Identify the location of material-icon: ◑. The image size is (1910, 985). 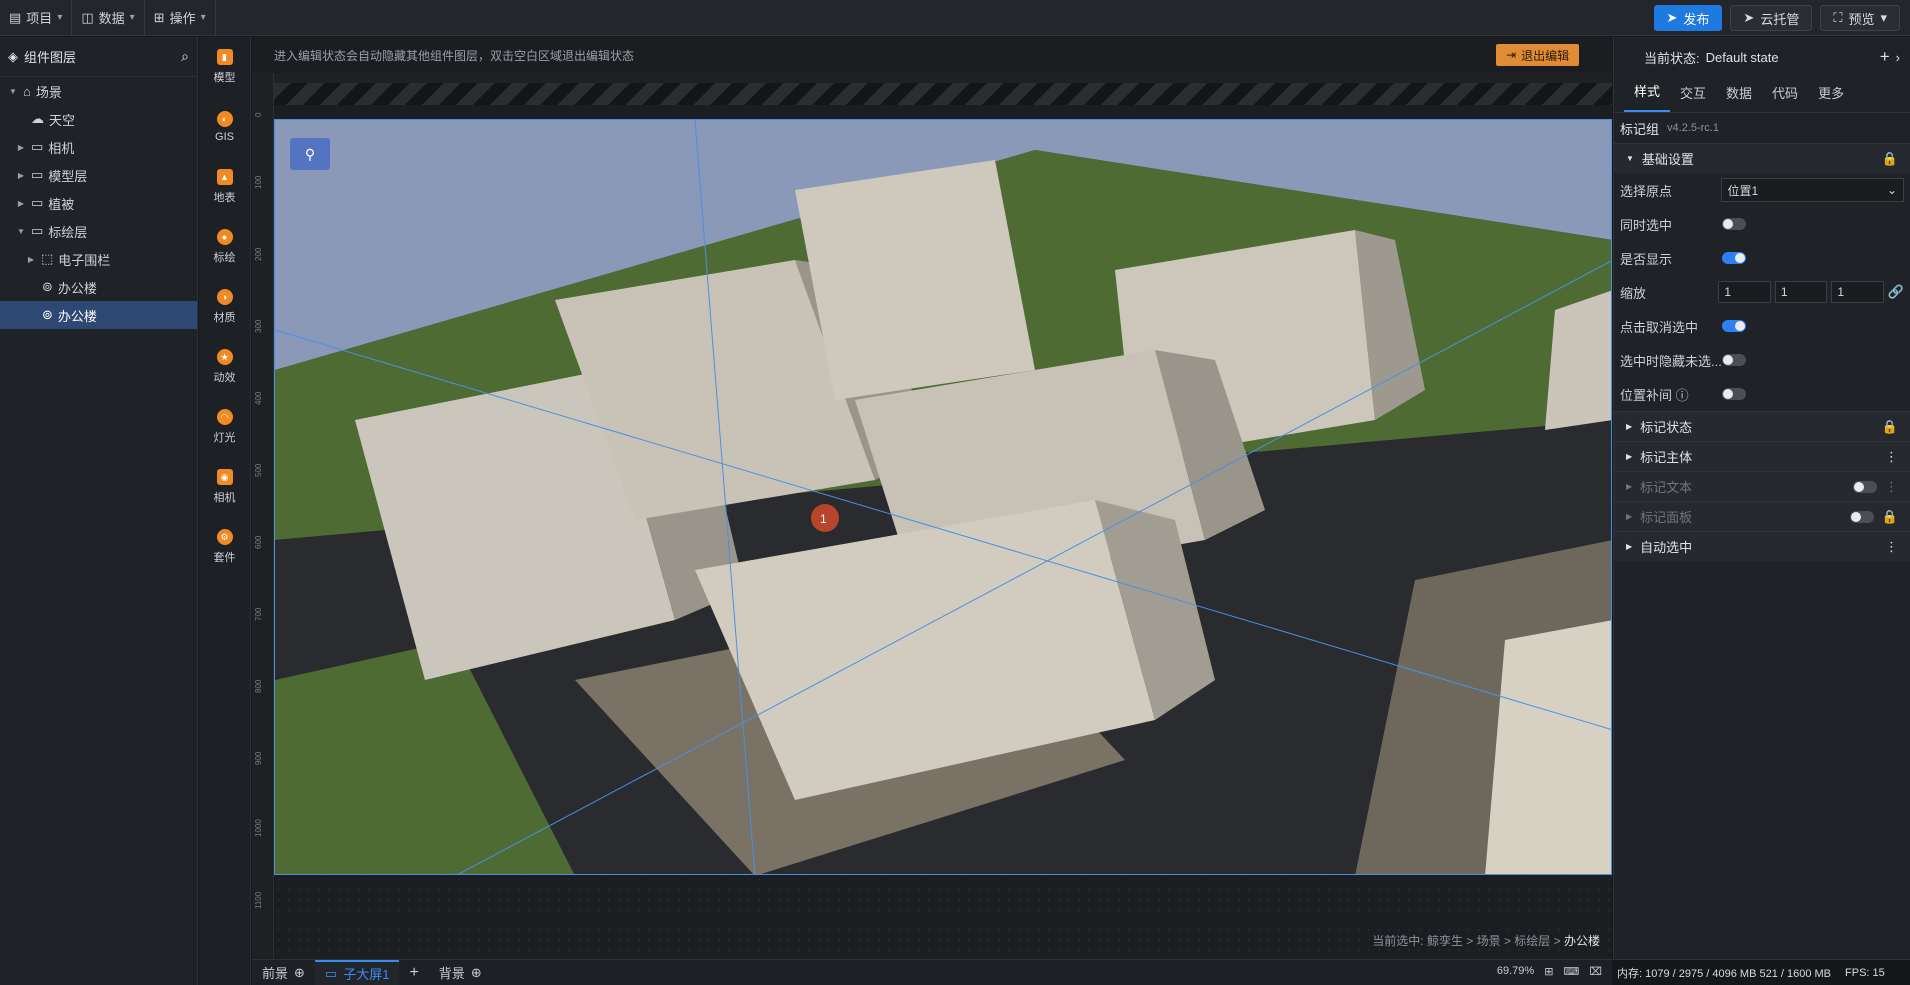
(224, 297).